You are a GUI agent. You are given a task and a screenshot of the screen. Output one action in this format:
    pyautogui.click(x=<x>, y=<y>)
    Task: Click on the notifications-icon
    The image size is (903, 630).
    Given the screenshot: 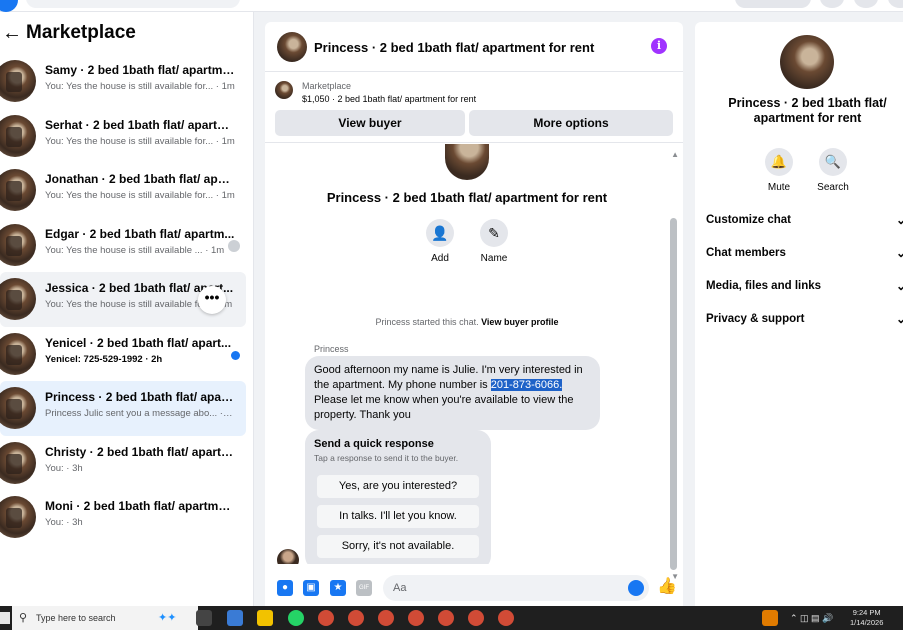 What is the action you would take?
    pyautogui.click(x=895, y=4)
    